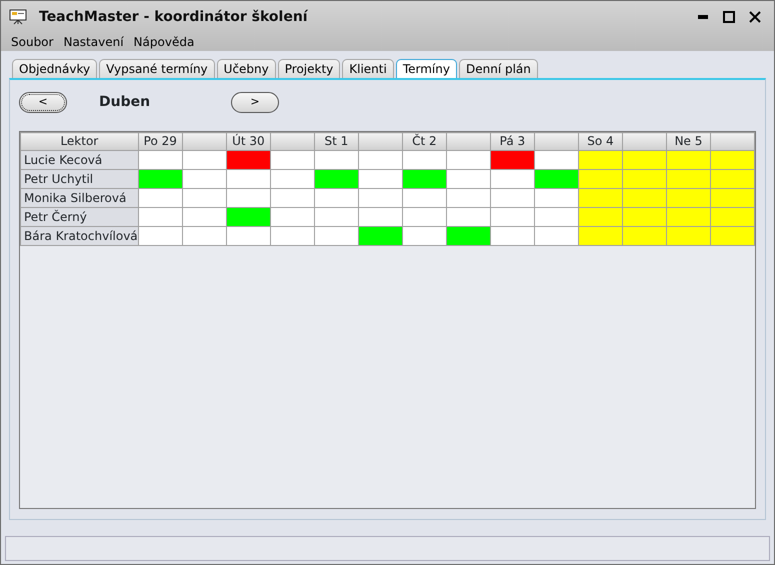 The image size is (775, 565). Describe the element at coordinates (79, 217) in the screenshot. I see `row-header: Petr Černý` at that location.